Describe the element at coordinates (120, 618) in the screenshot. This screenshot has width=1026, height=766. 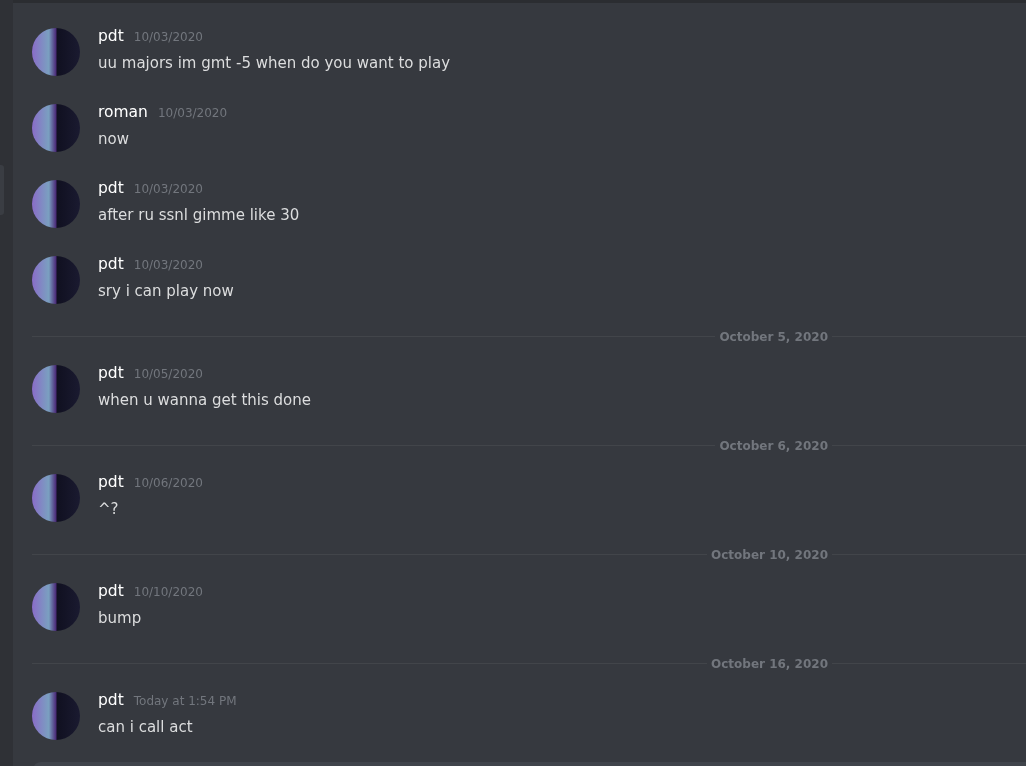
I see `message-text: bump` at that location.